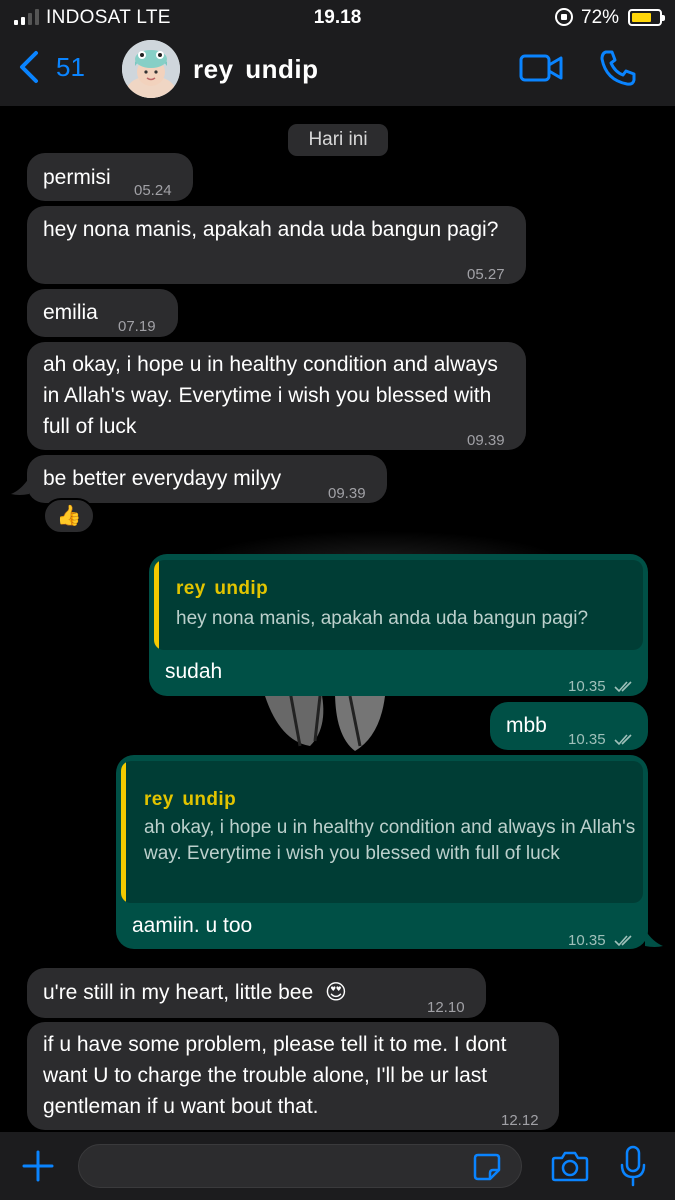 This screenshot has height=1200, width=675. What do you see at coordinates (641, 17) in the screenshot?
I see `battery-fill` at bounding box center [641, 17].